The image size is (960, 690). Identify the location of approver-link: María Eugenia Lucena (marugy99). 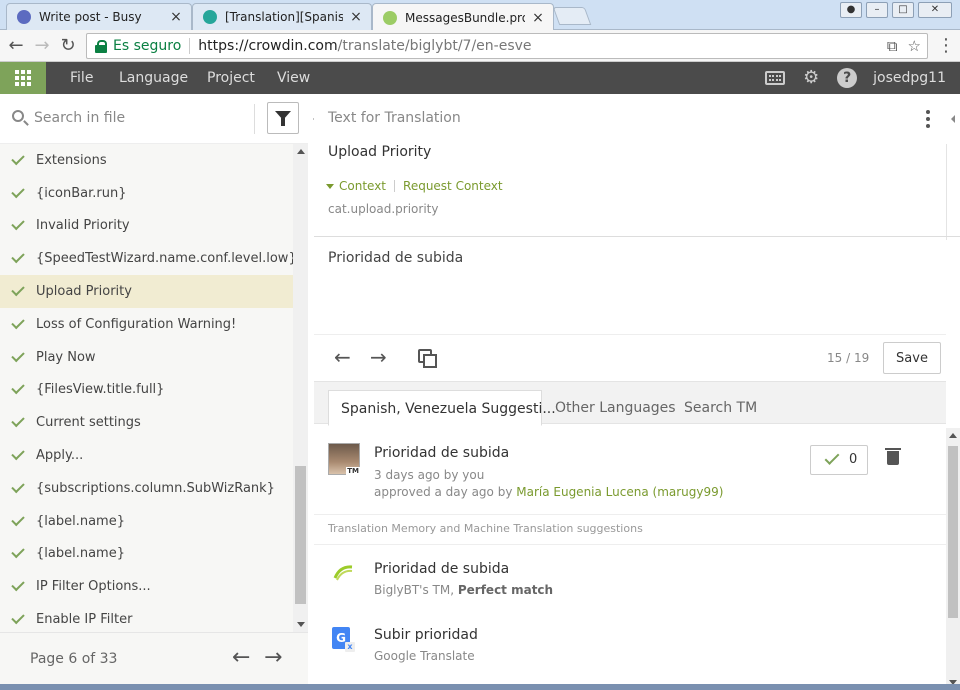
(619, 492).